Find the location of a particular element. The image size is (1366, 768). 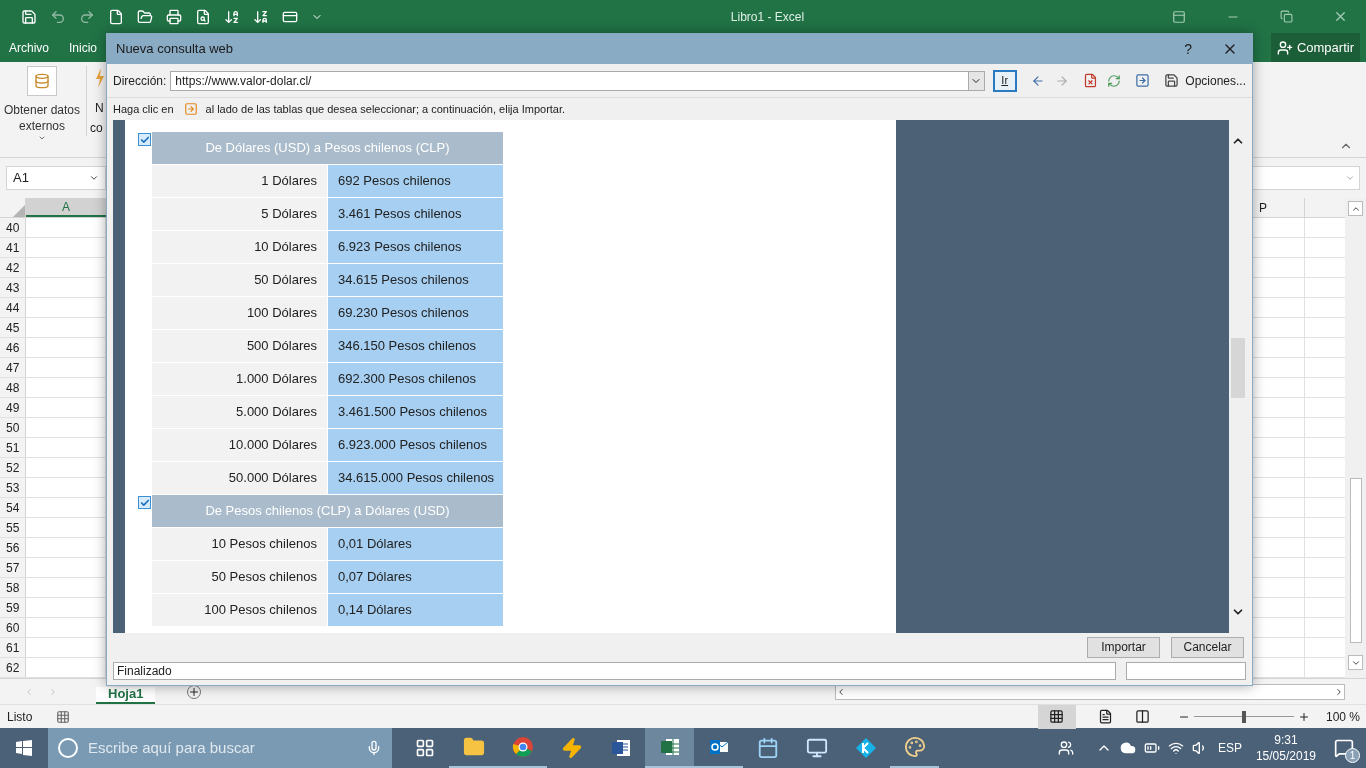

page-layout-icon is located at coordinates (1105, 716).